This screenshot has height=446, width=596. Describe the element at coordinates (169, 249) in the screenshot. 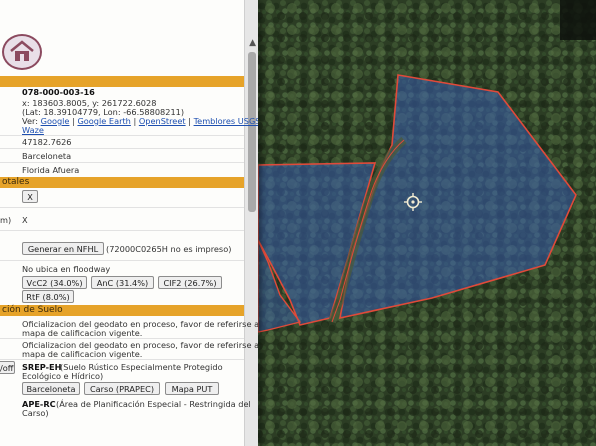

I see `nfhl-note: (72000C0265H no es impreso)` at that location.